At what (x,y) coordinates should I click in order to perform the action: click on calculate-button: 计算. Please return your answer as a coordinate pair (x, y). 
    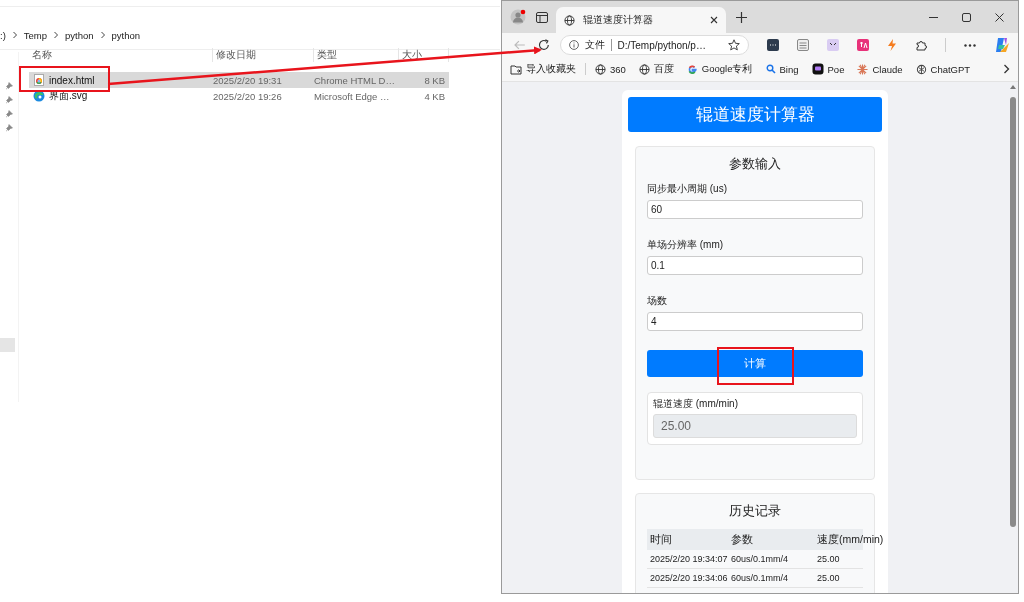
    Looking at the image, I should click on (755, 363).